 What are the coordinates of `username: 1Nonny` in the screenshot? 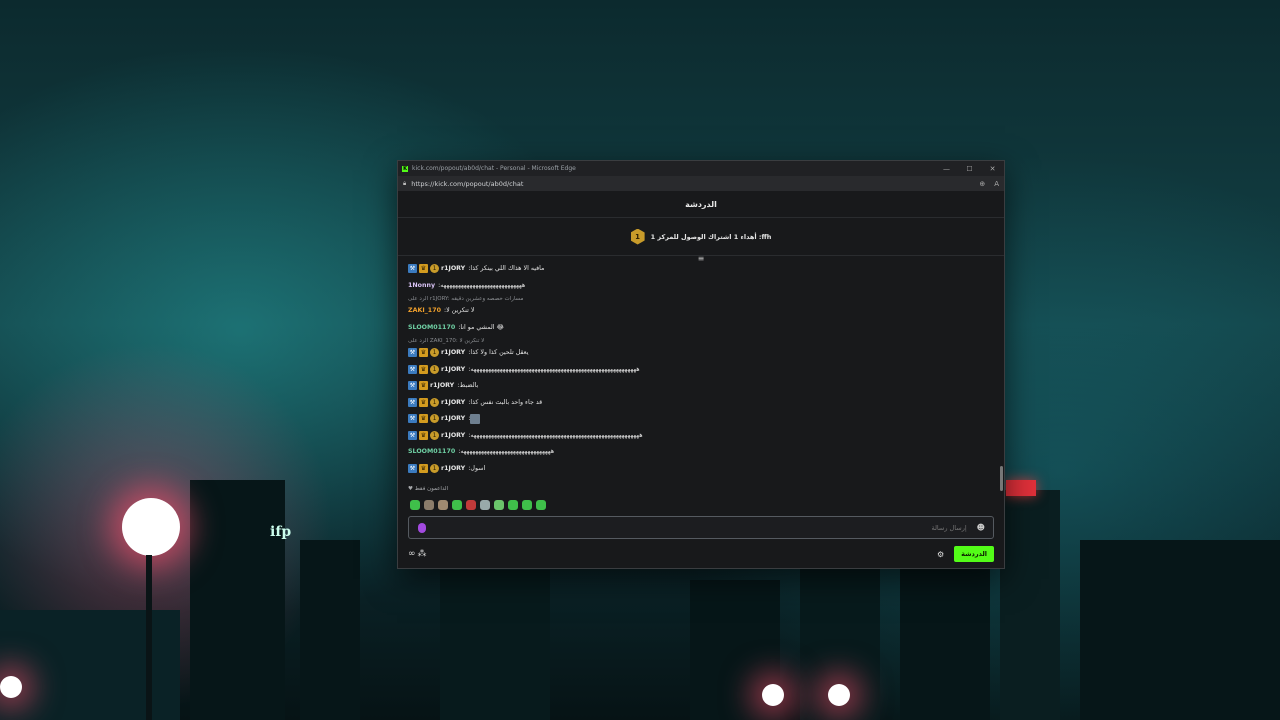 It's located at (421, 285).